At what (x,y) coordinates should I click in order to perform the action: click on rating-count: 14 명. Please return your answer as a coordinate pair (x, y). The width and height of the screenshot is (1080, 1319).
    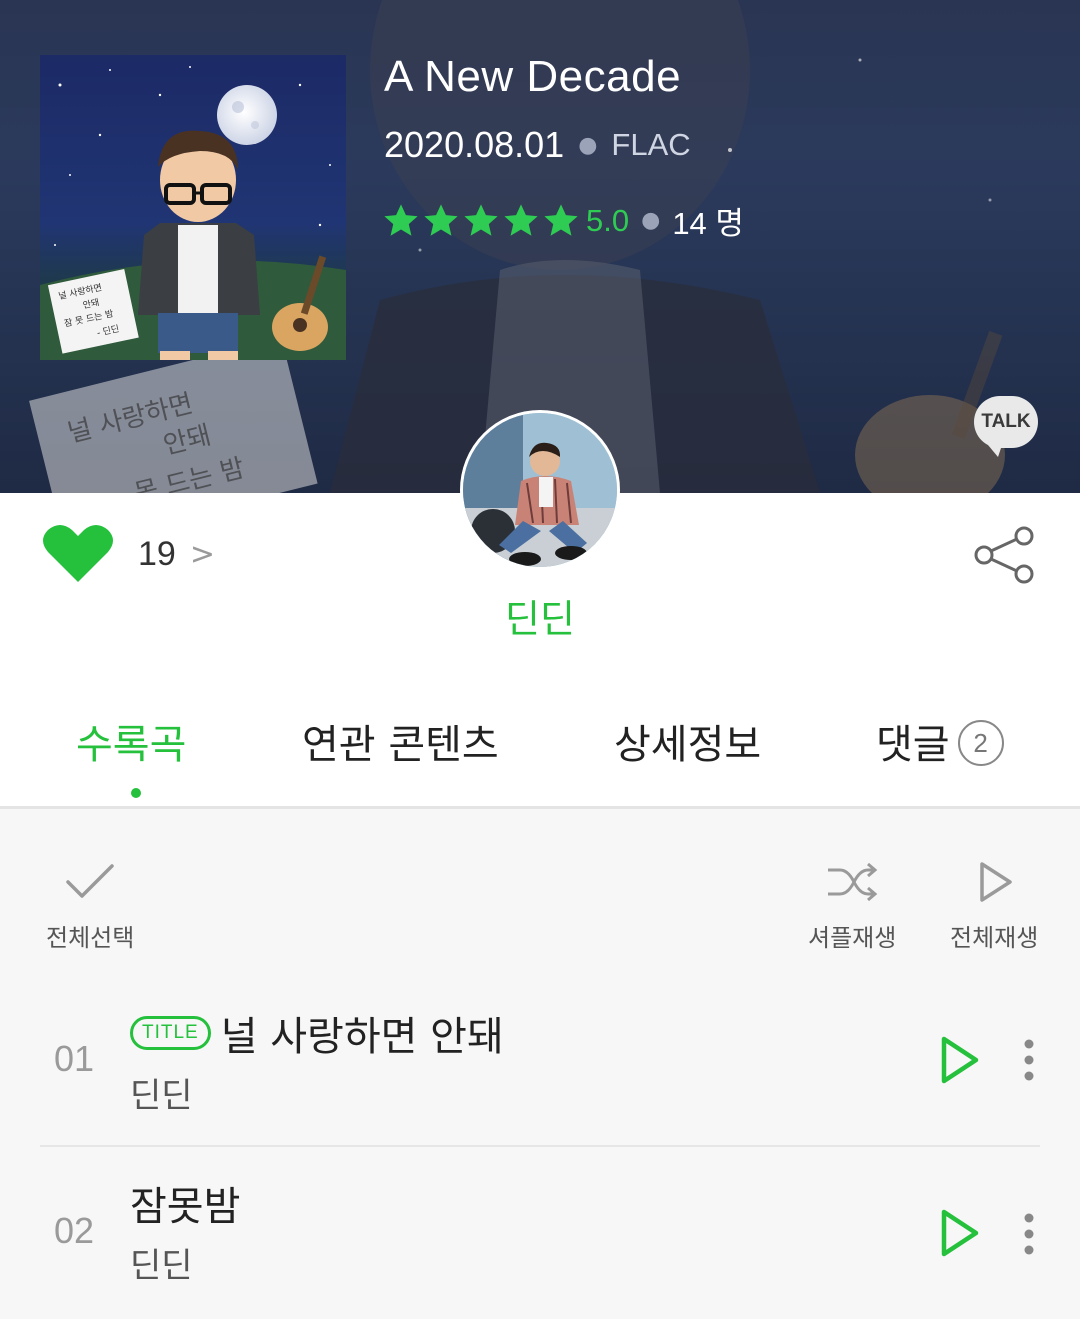
    Looking at the image, I should click on (708, 223).